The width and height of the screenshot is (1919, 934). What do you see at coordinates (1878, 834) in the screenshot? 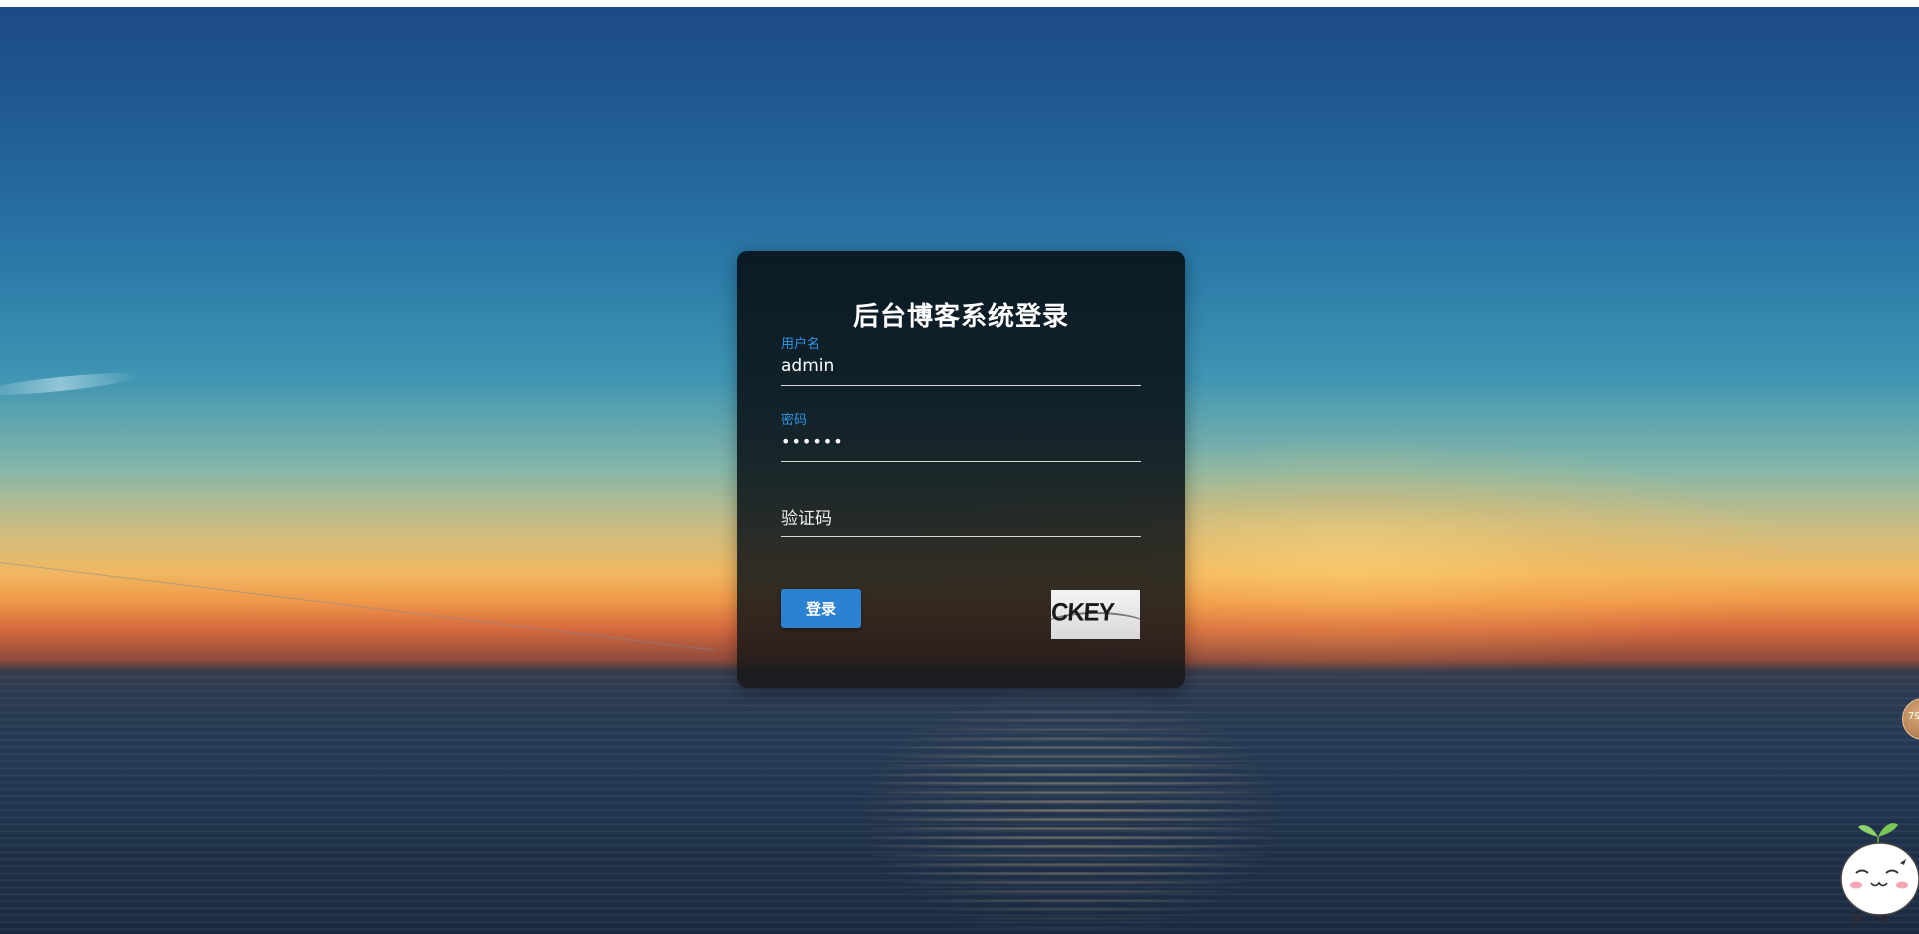
I see `sprout-icon` at bounding box center [1878, 834].